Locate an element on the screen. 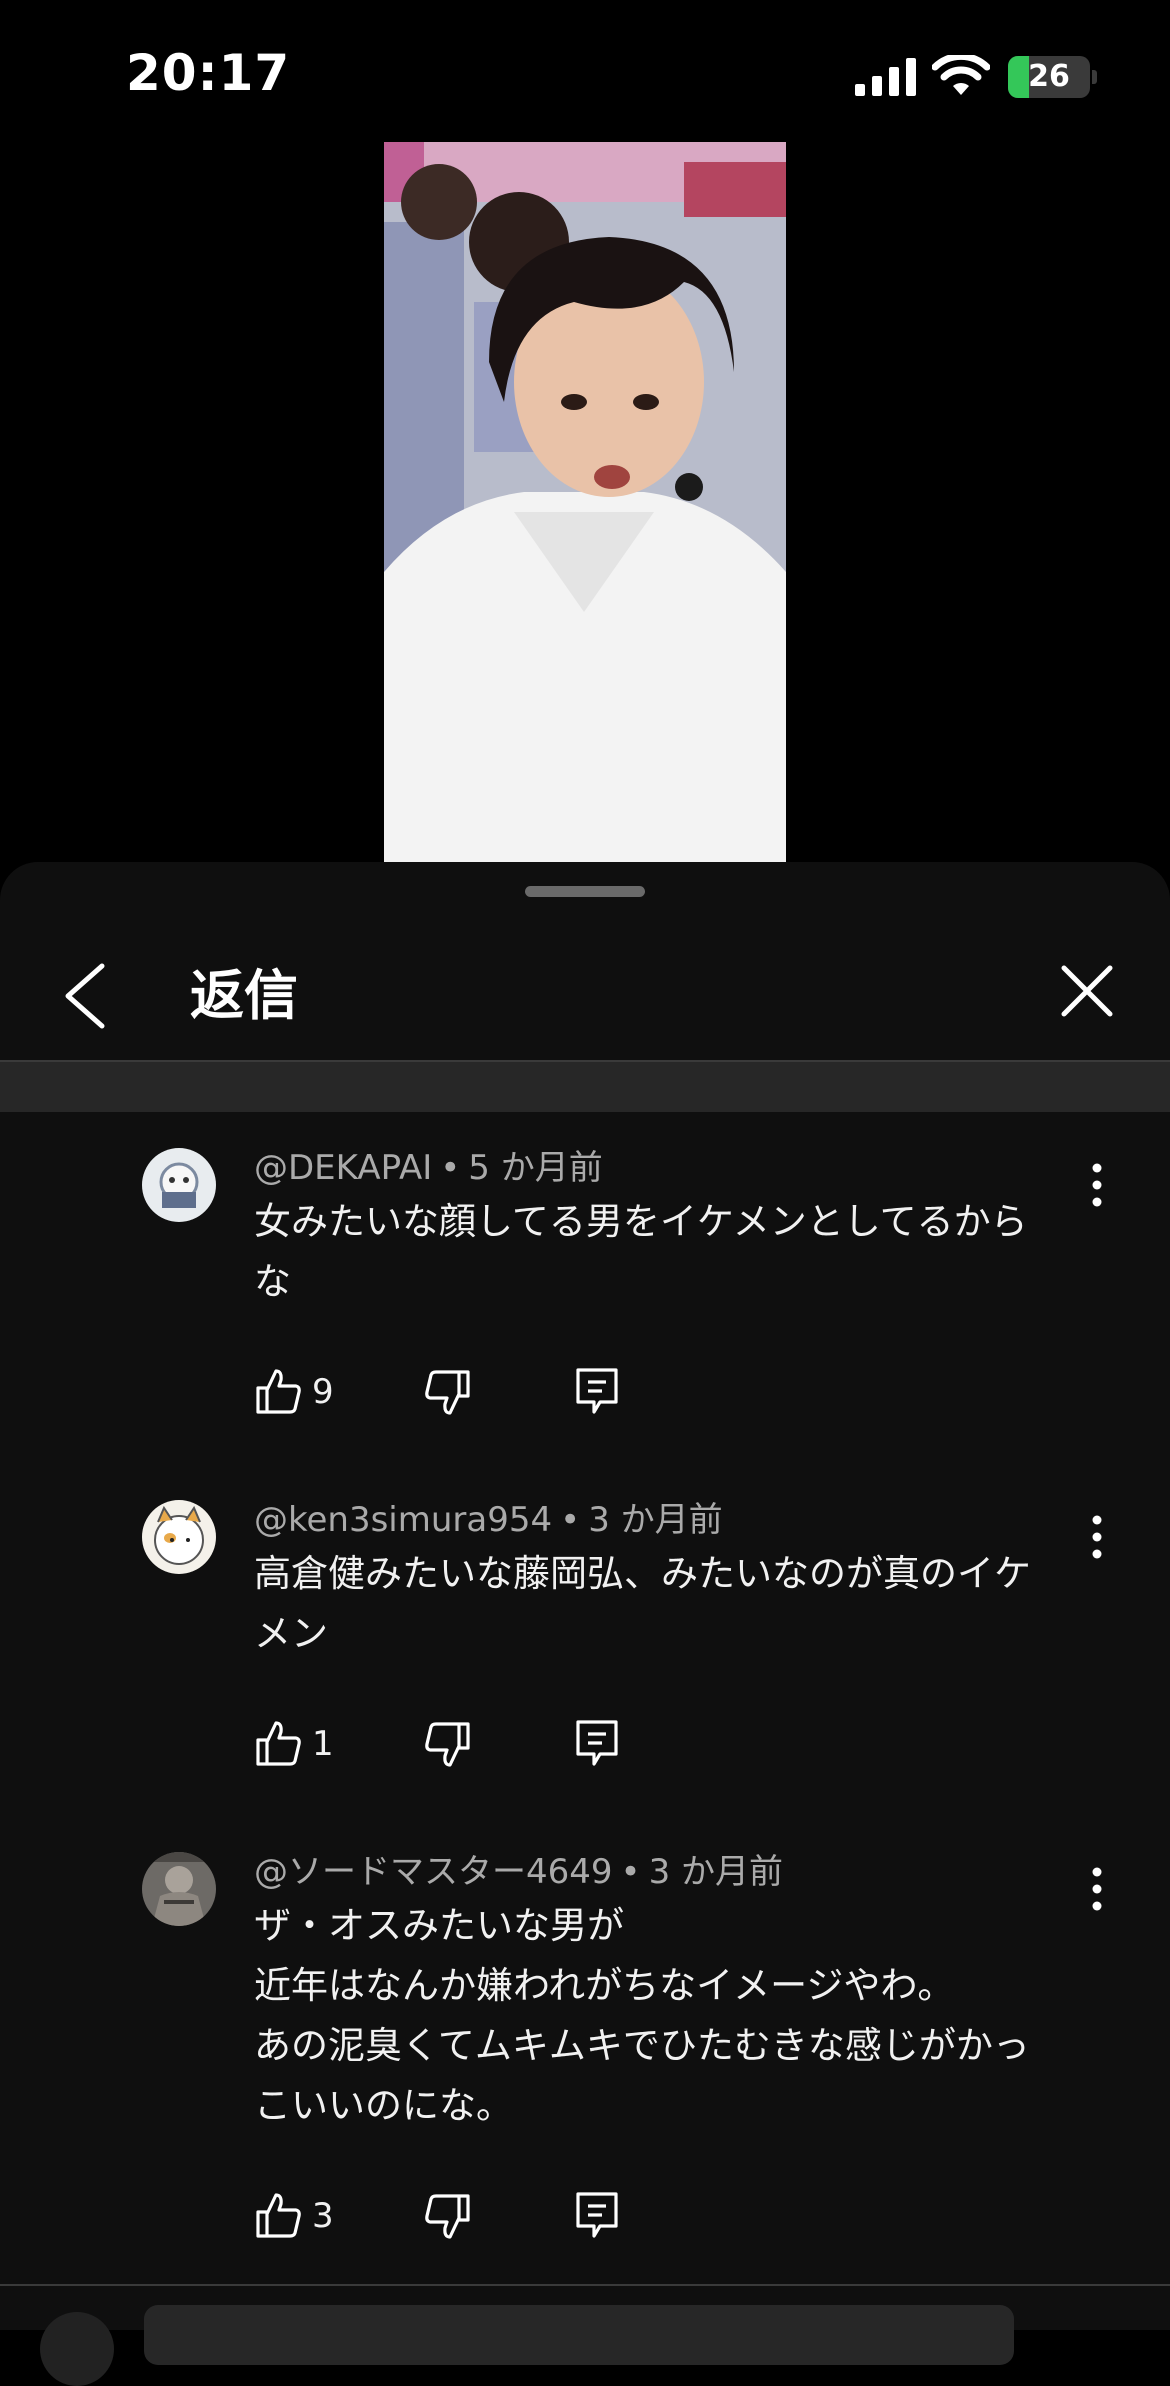  comment-text: 高倉健みたいな藤岡弘、みたいなのが真のイケ メン is located at coordinates (674, 1604).